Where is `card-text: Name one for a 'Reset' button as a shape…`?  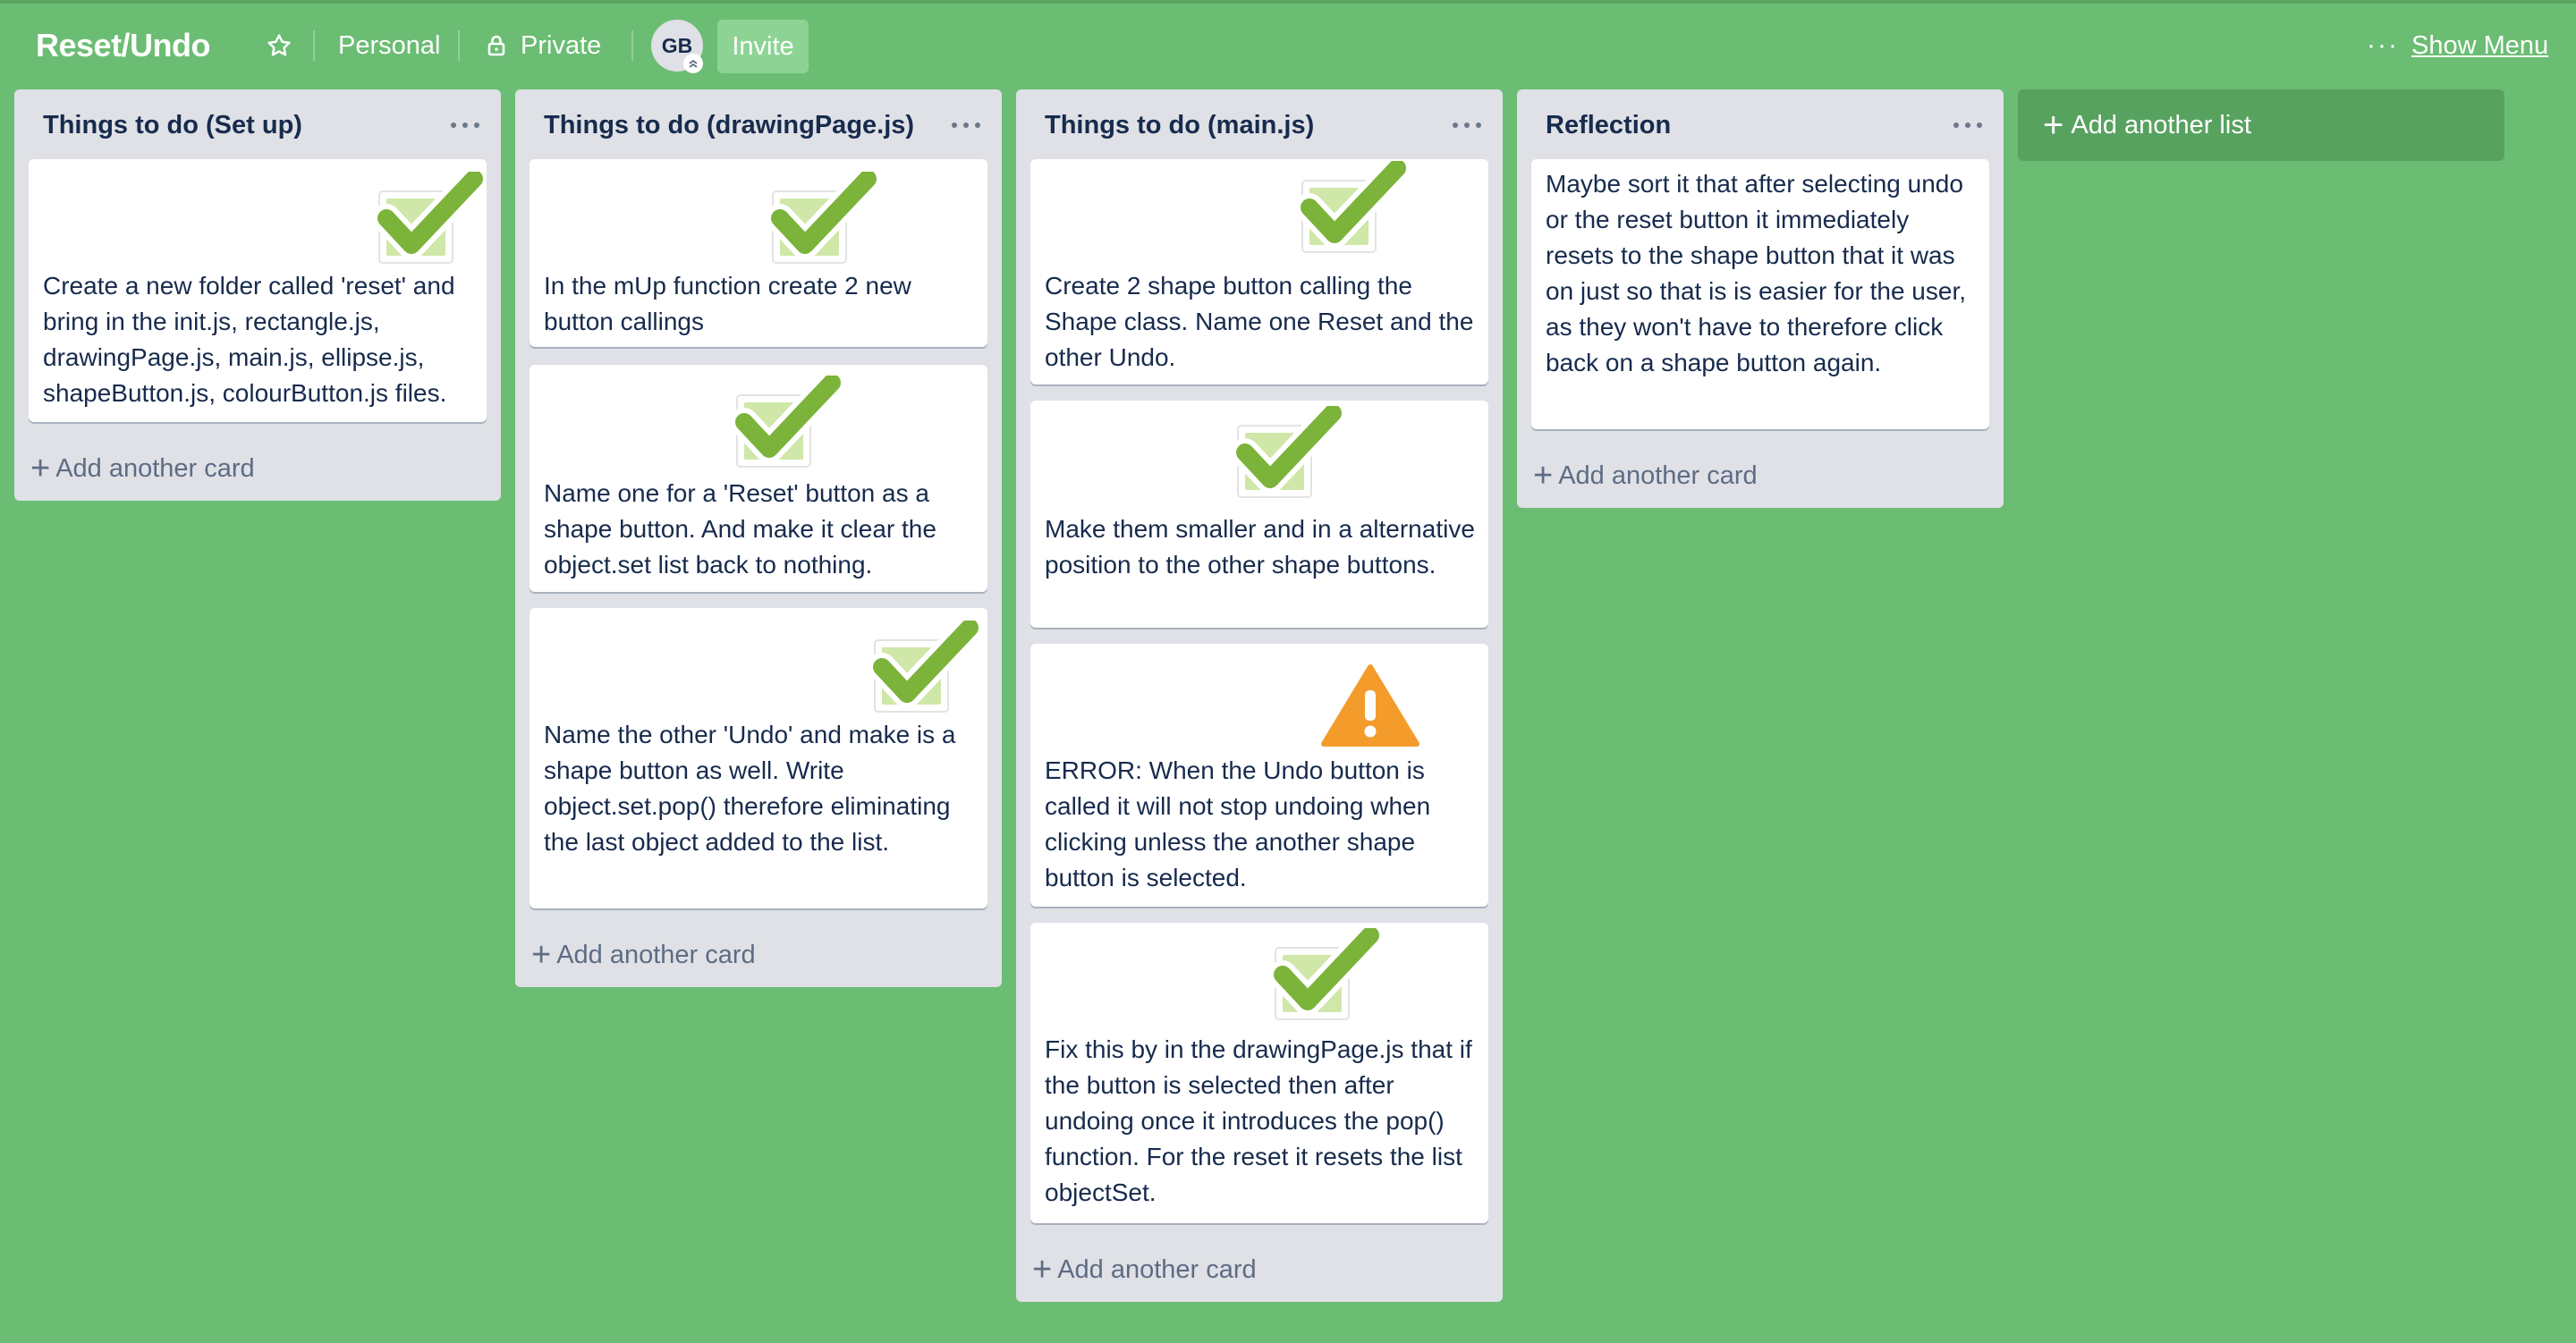 card-text: Name one for a 'Reset' button as a shape… is located at coordinates (740, 529).